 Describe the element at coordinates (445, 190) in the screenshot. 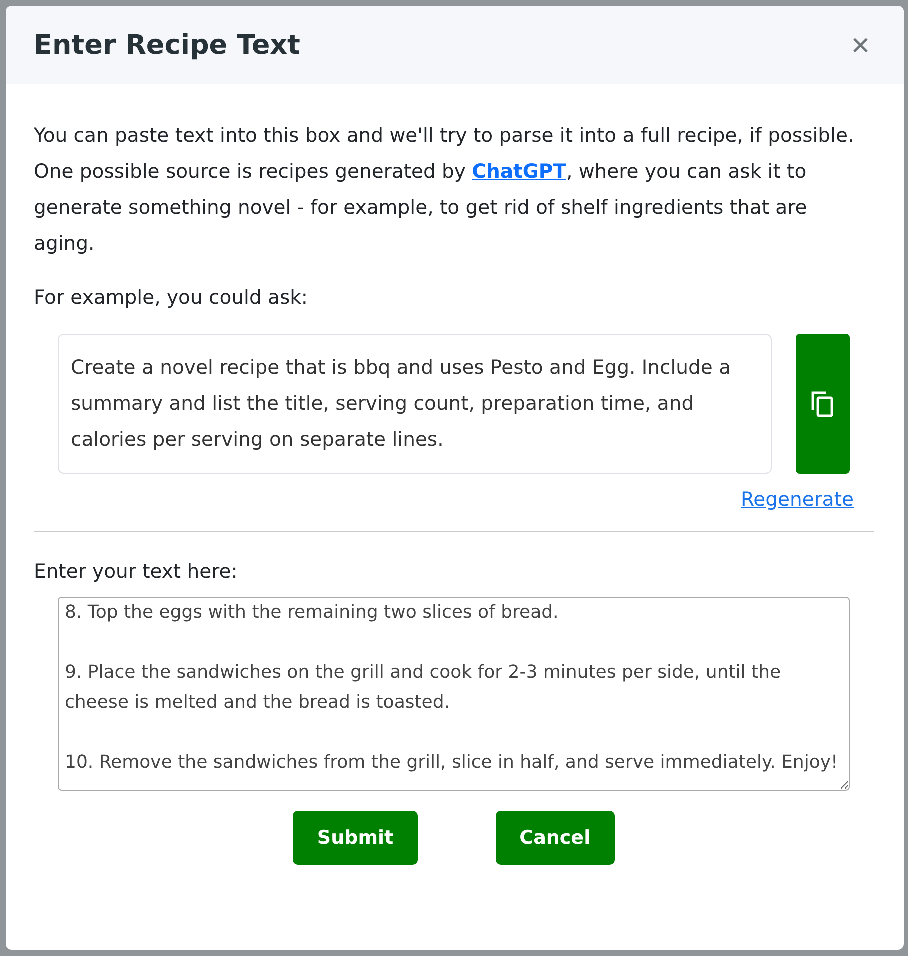

I see `intro-paragraph: You can paste text into this box and we'll try to parse it into a full recipe, if possible. One possible source is recipes generated by ChatGPT, where you can ask it to generate something novel - for example, to get rid of shelf ingredients that are aging.` at that location.